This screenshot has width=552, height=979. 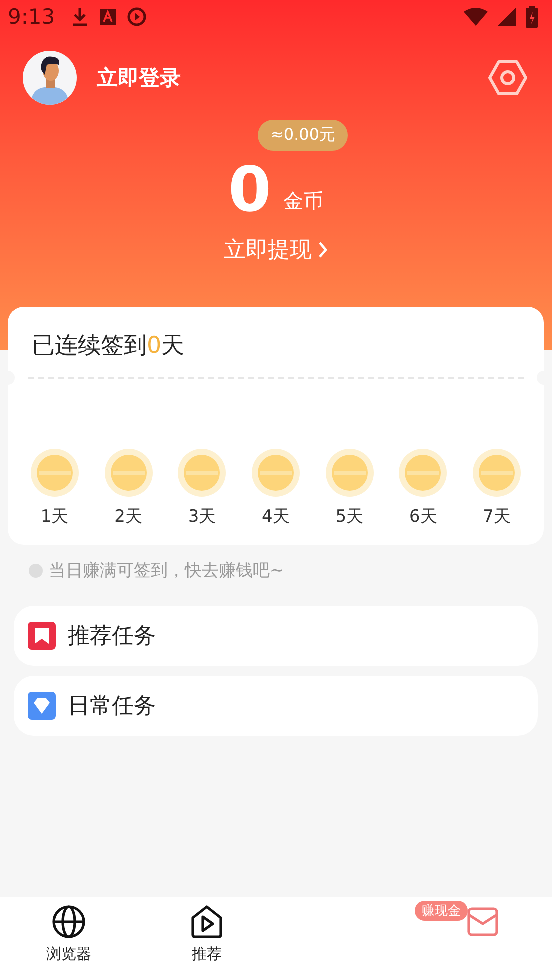 What do you see at coordinates (507, 17) in the screenshot?
I see `signal-icon` at bounding box center [507, 17].